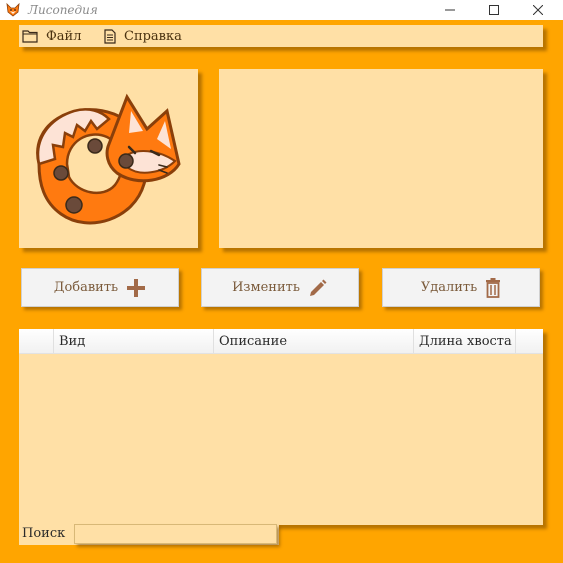  I want to click on menu-help-label: Справка, so click(153, 36).